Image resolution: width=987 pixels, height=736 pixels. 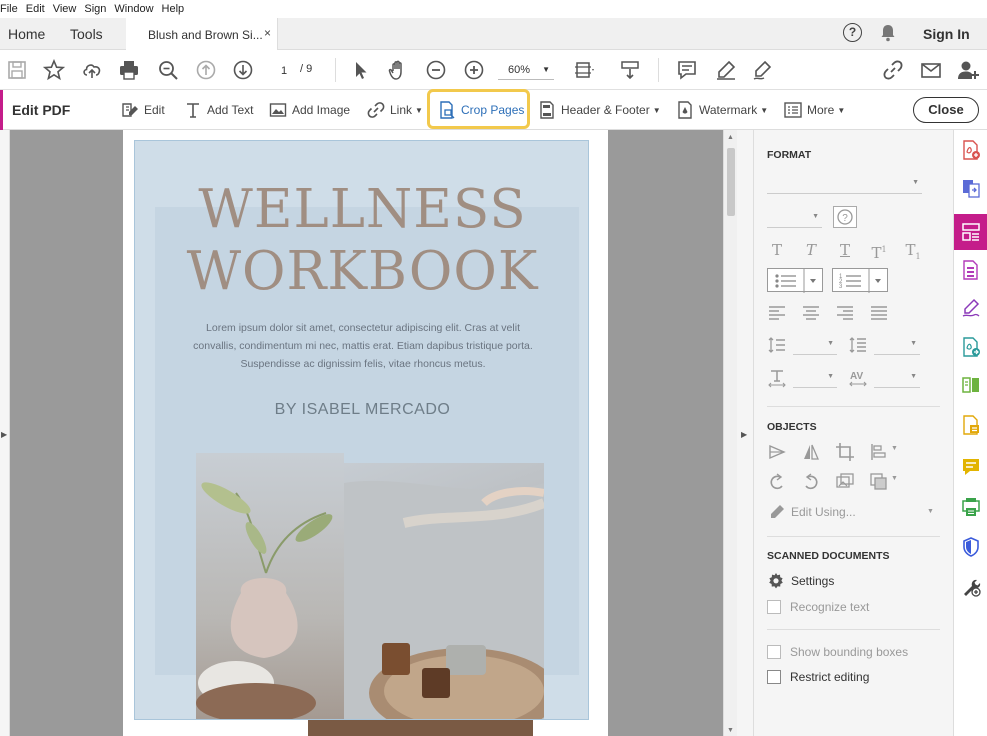 I want to click on create-pdf-icon, so click(x=971, y=150).